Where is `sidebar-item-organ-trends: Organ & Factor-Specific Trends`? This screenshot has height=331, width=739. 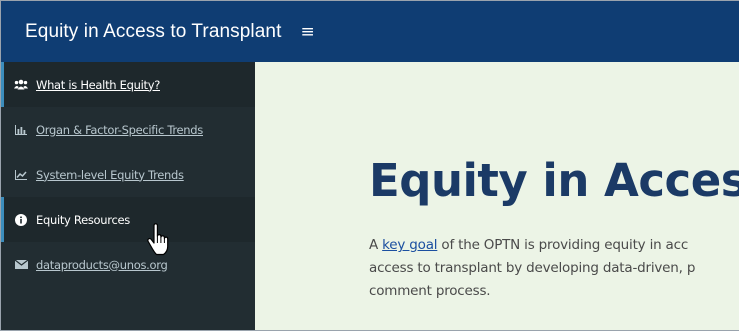
sidebar-item-organ-trends: Organ & Factor-Specific Trends is located at coordinates (128, 129).